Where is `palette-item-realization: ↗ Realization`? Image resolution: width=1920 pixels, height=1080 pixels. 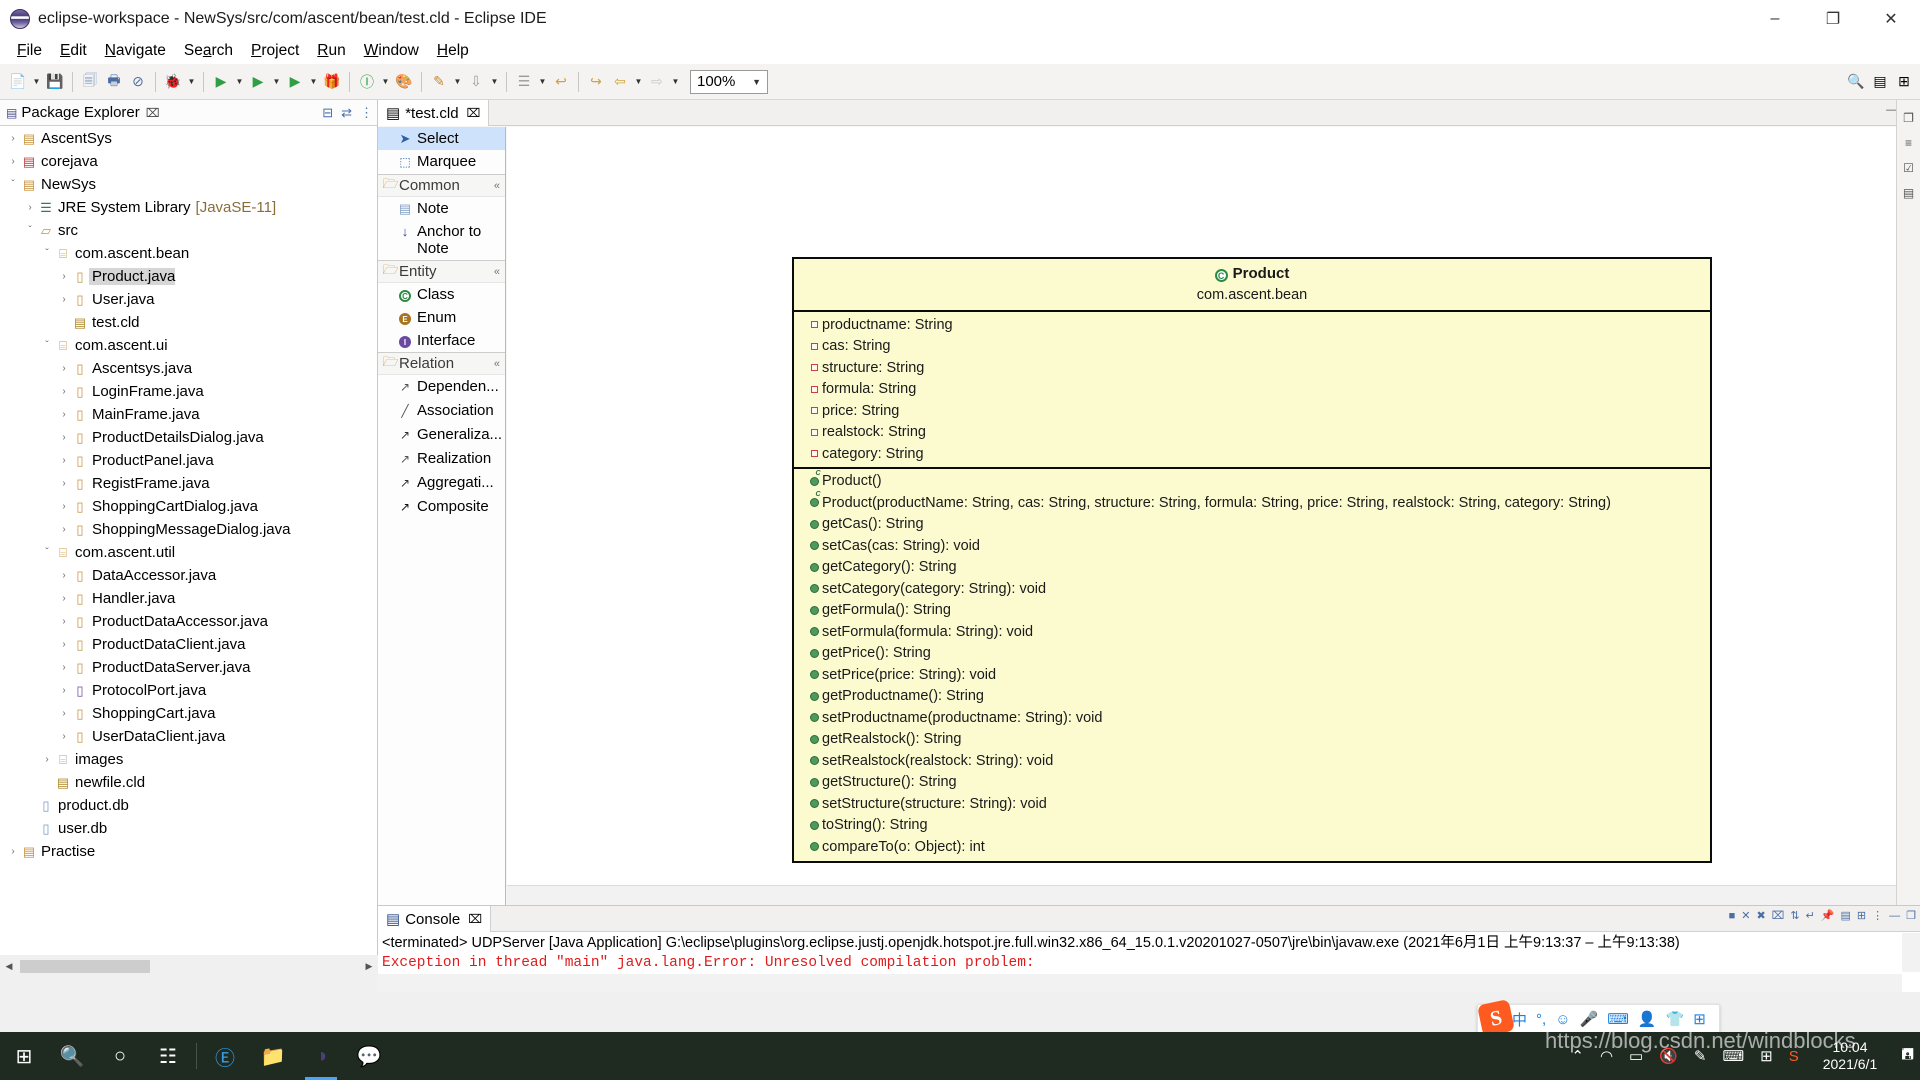
palette-item-realization: ↗ Realization is located at coordinates (441, 459).